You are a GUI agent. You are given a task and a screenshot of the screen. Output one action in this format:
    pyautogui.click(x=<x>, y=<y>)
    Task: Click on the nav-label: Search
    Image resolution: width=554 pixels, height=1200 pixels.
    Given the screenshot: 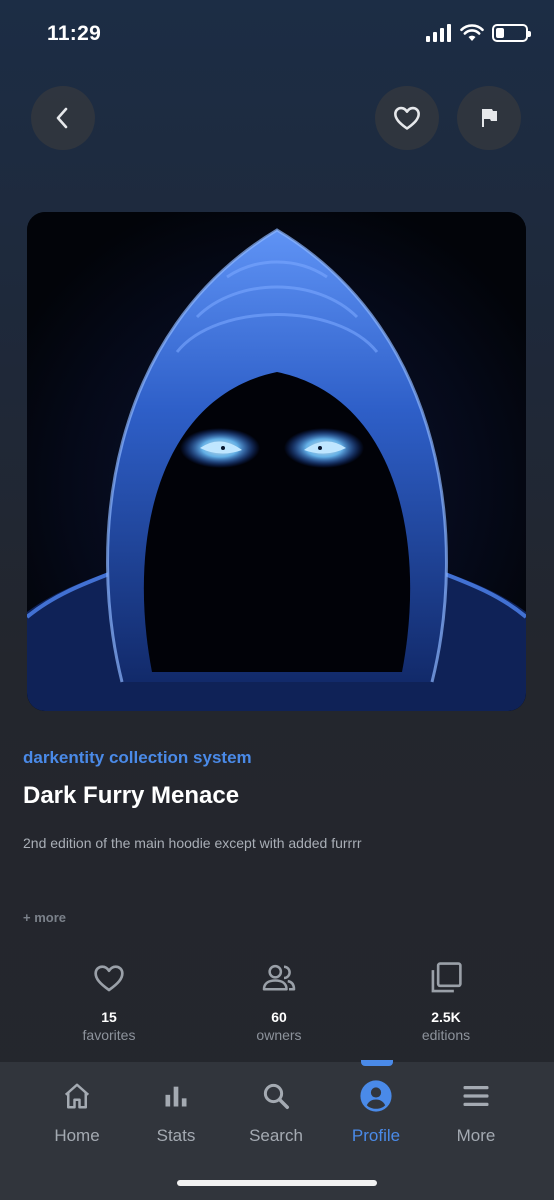 What is the action you would take?
    pyautogui.click(x=276, y=1135)
    